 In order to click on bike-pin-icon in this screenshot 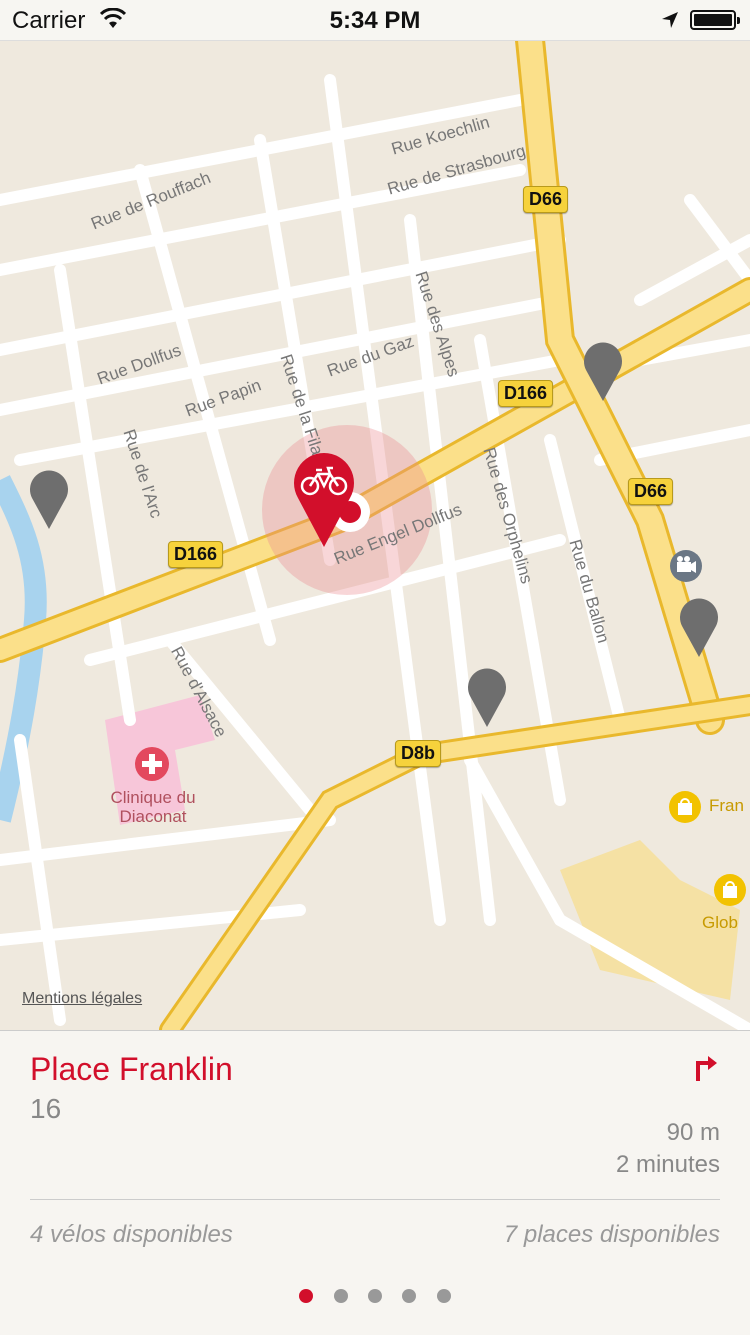, I will do `click(324, 500)`.